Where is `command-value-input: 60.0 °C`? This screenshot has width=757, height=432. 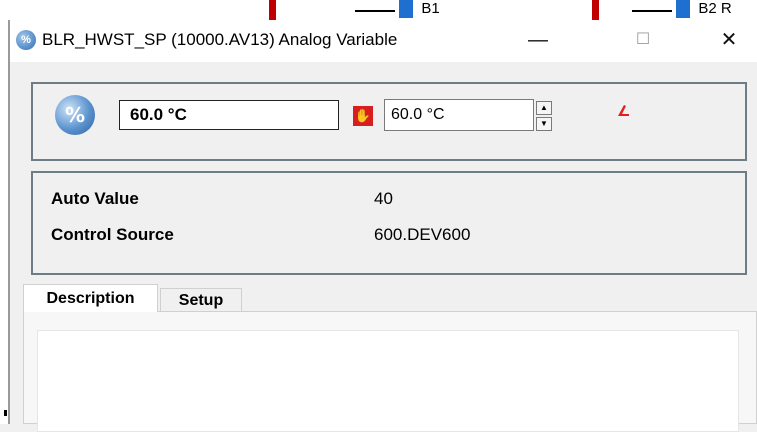 command-value-input: 60.0 °C is located at coordinates (459, 115).